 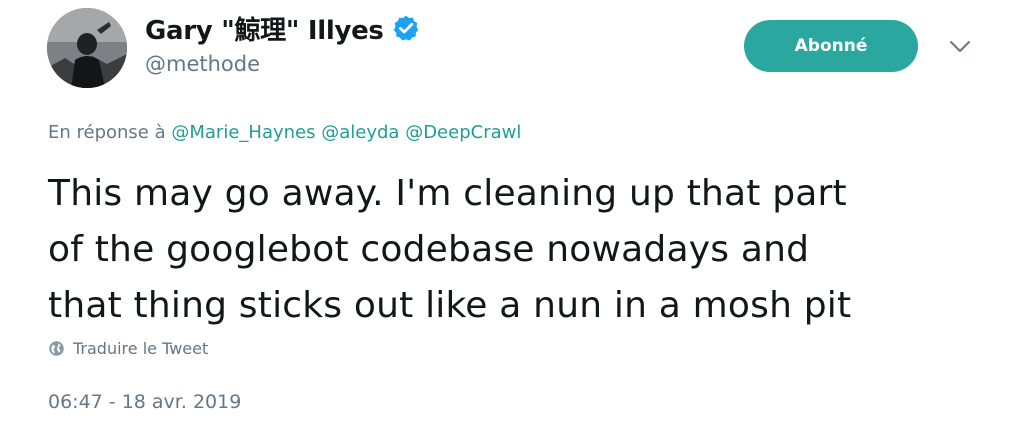 I want to click on mention-link: @DeepCrawl, so click(x=463, y=132).